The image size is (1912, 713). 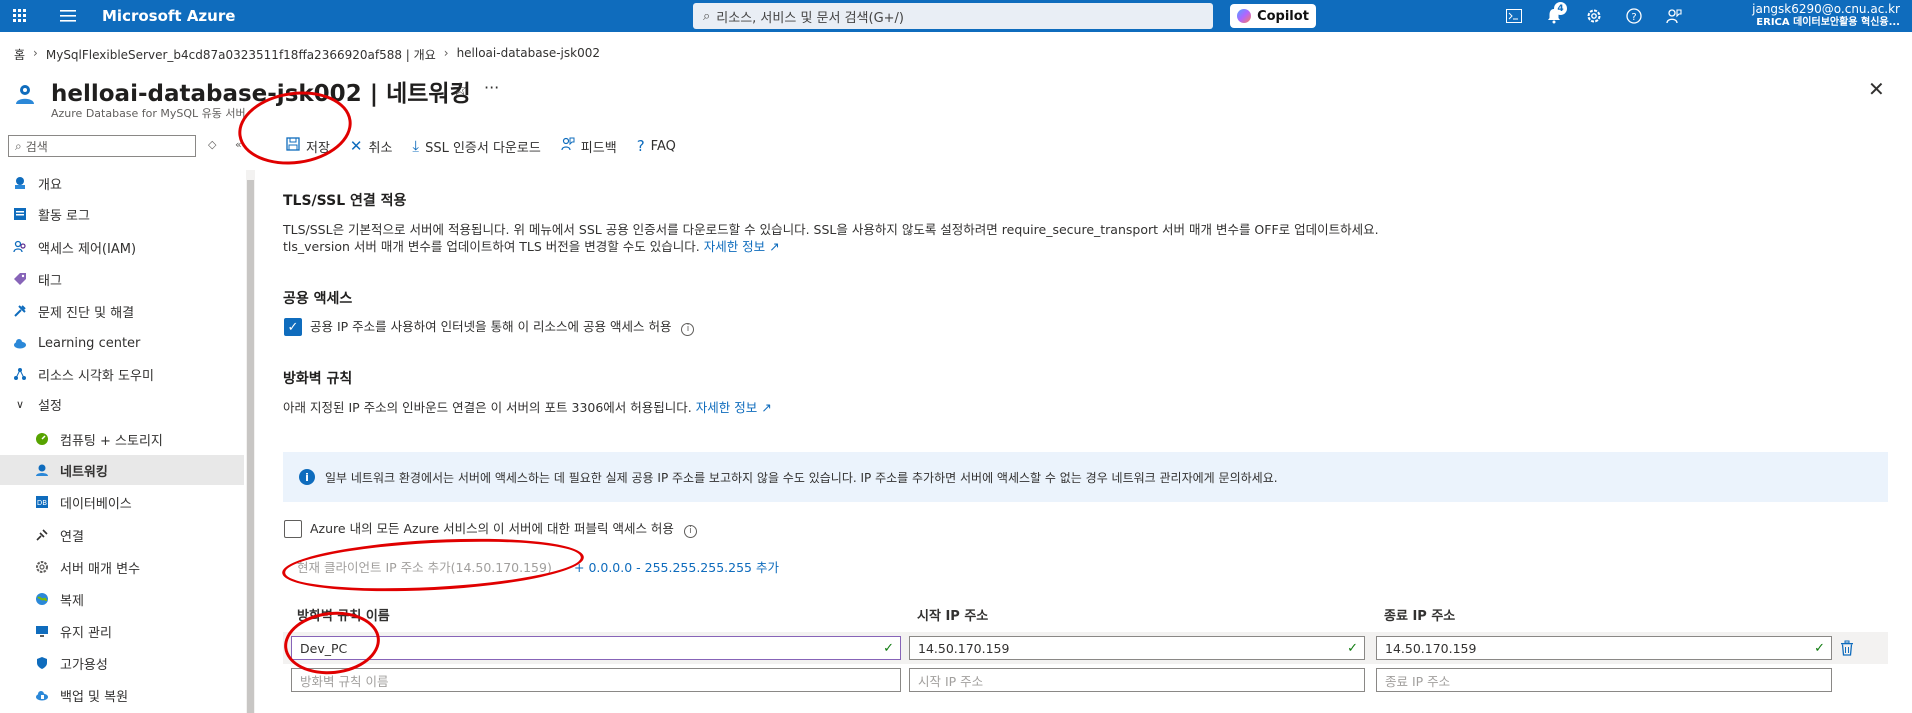 What do you see at coordinates (212, 144) in the screenshot?
I see `sort-toggle-icon: ◇` at bounding box center [212, 144].